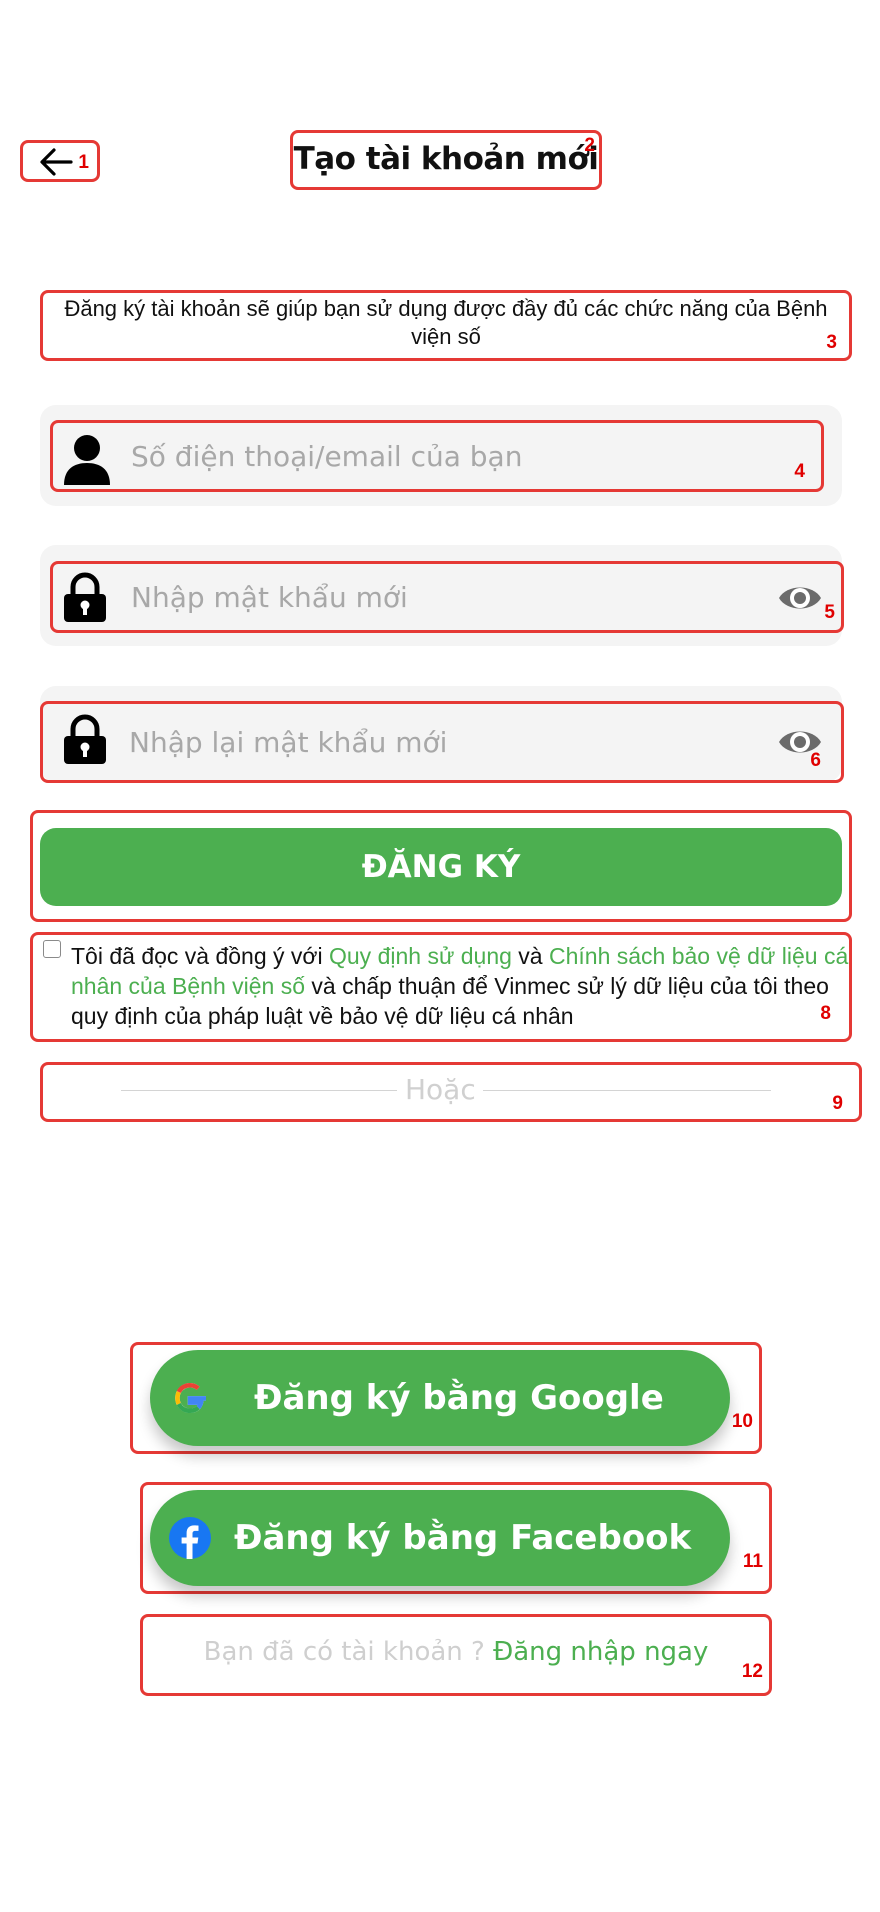 The width and height of the screenshot is (880, 1912). Describe the element at coordinates (447, 597) in the screenshot. I see `new-password-input: Nhập mật khẩu mới 5` at that location.